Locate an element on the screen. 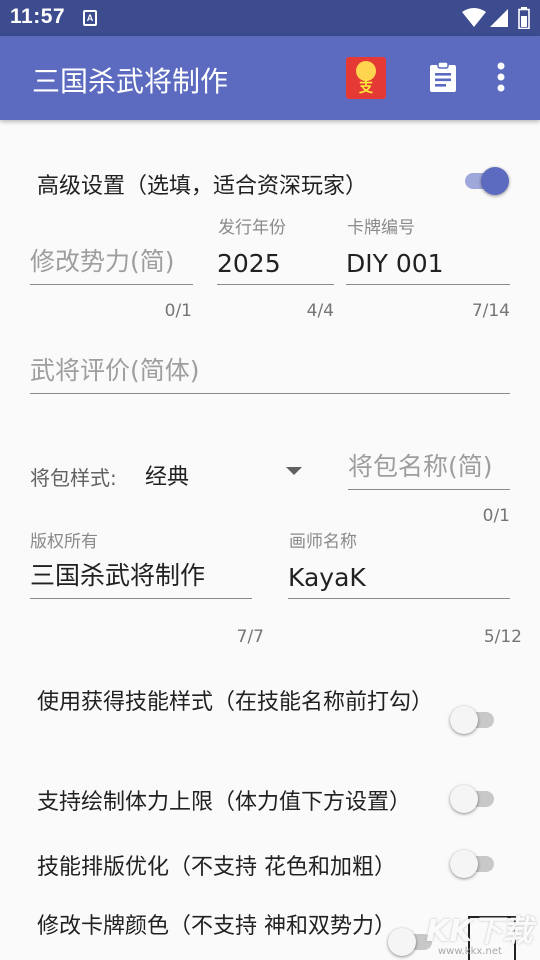  faction-counter: 0/1 is located at coordinates (178, 311).